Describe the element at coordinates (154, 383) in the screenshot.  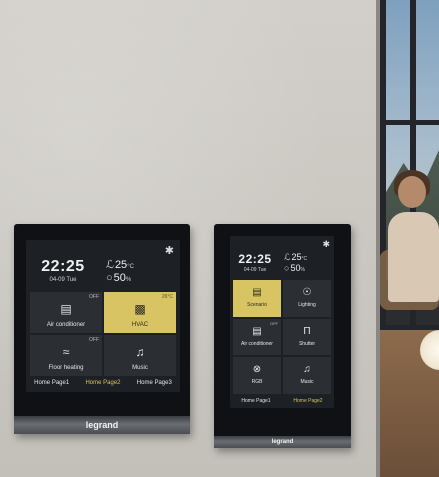
I see `nav-home-page-3: Home Page3` at that location.